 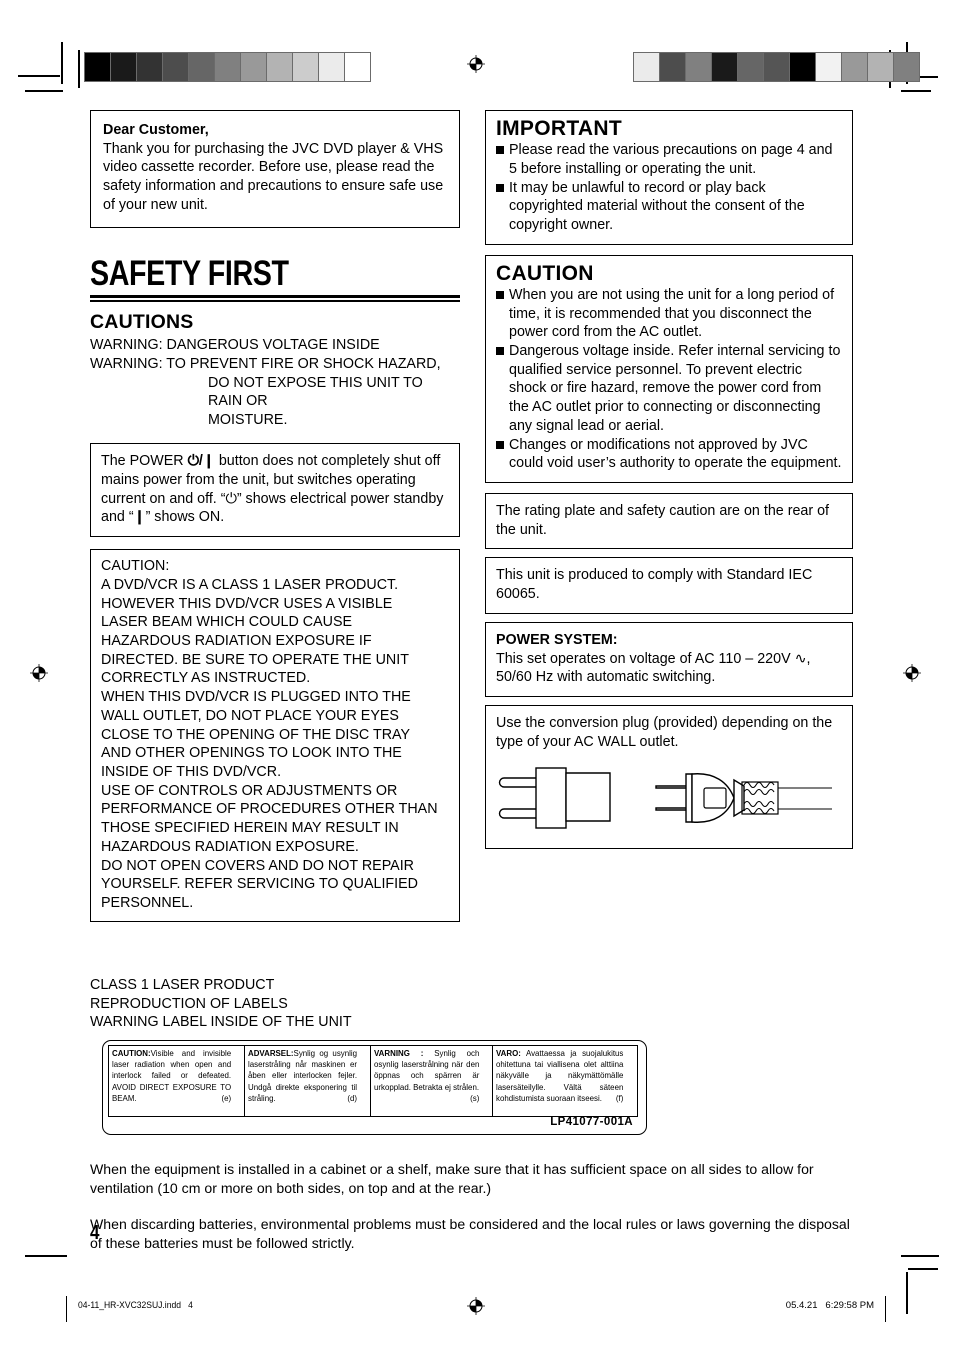 What do you see at coordinates (669, 799) in the screenshot?
I see `conversion-plug-illustration` at bounding box center [669, 799].